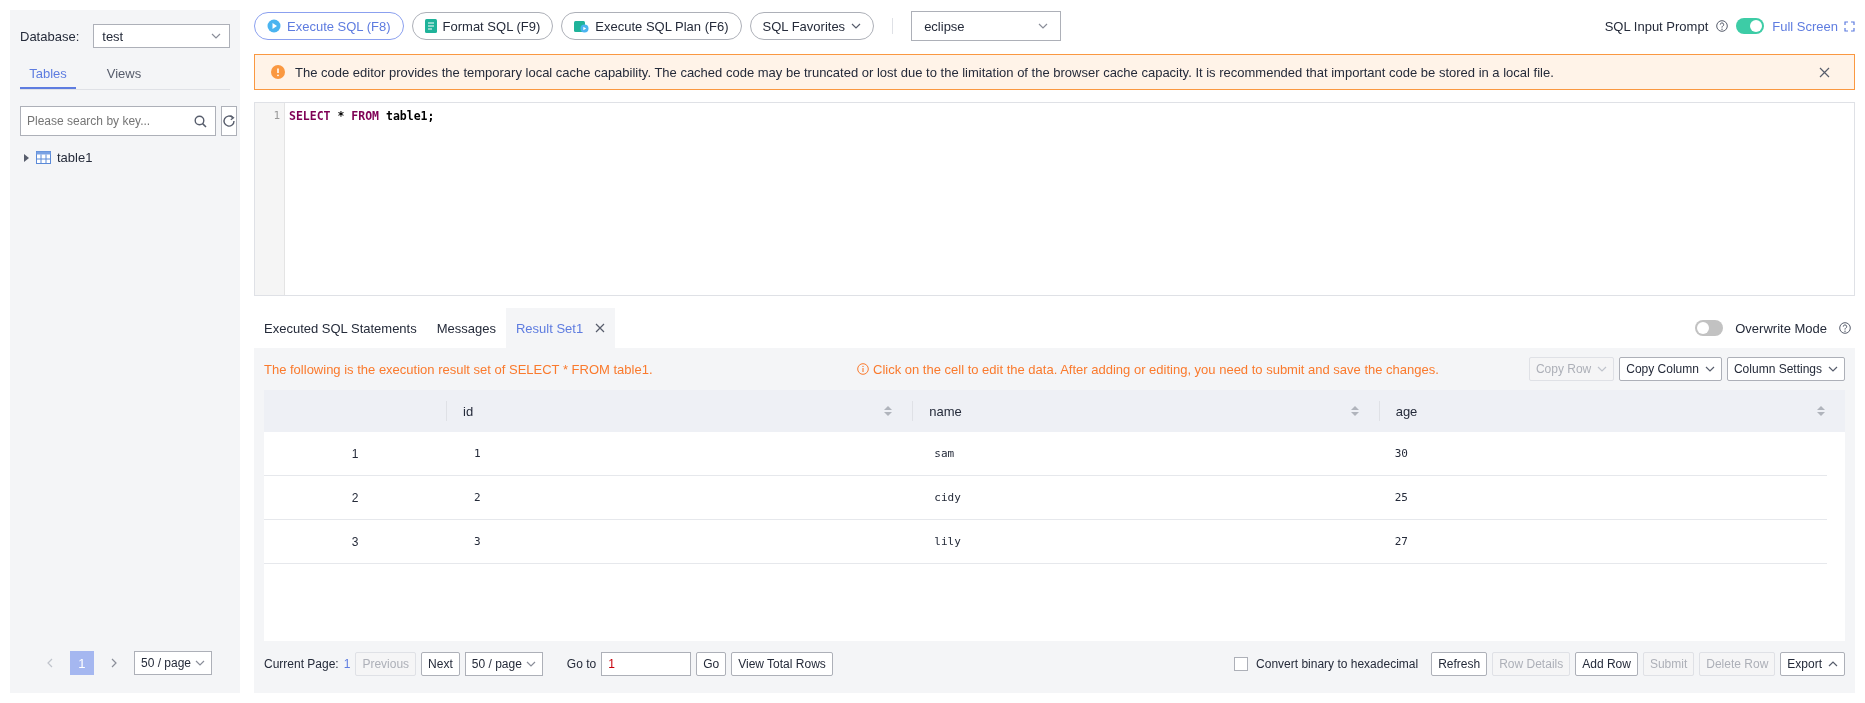 This screenshot has height=703, width=1865. Describe the element at coordinates (1670, 369) in the screenshot. I see `dropdown-button: Copy Column` at that location.